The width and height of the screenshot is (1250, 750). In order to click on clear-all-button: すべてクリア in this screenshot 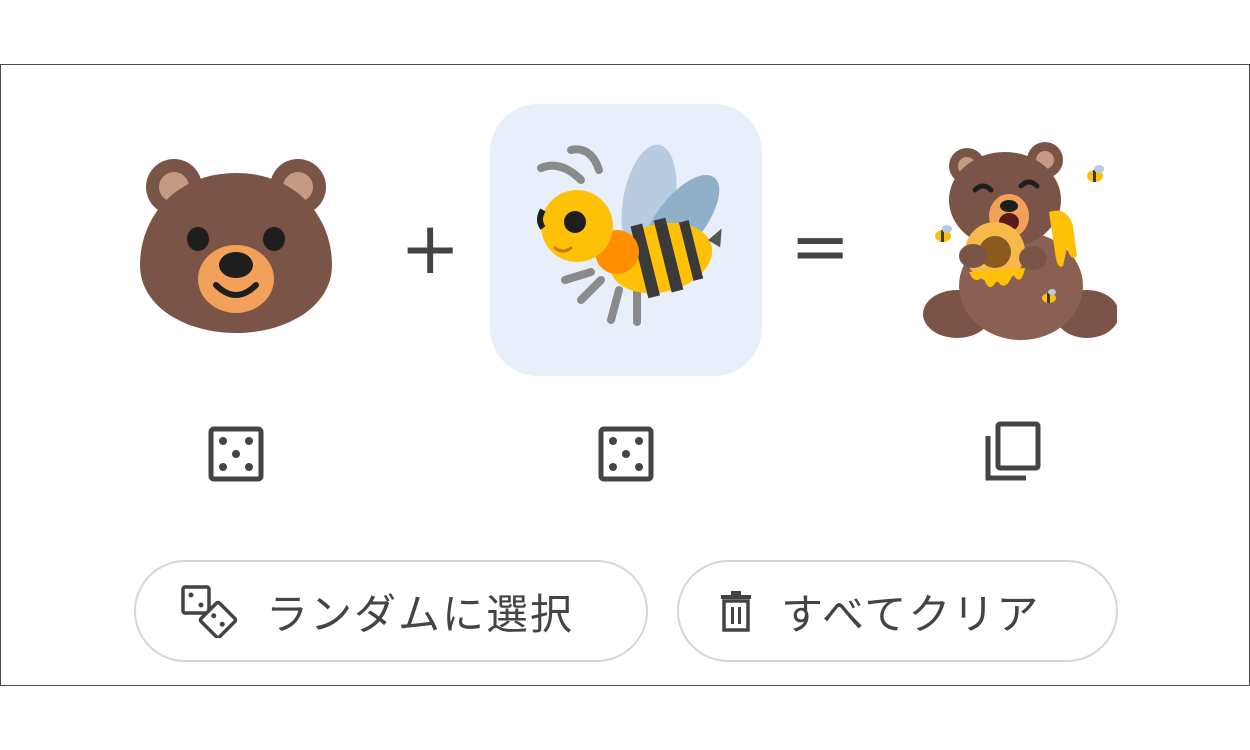, I will do `click(897, 611)`.